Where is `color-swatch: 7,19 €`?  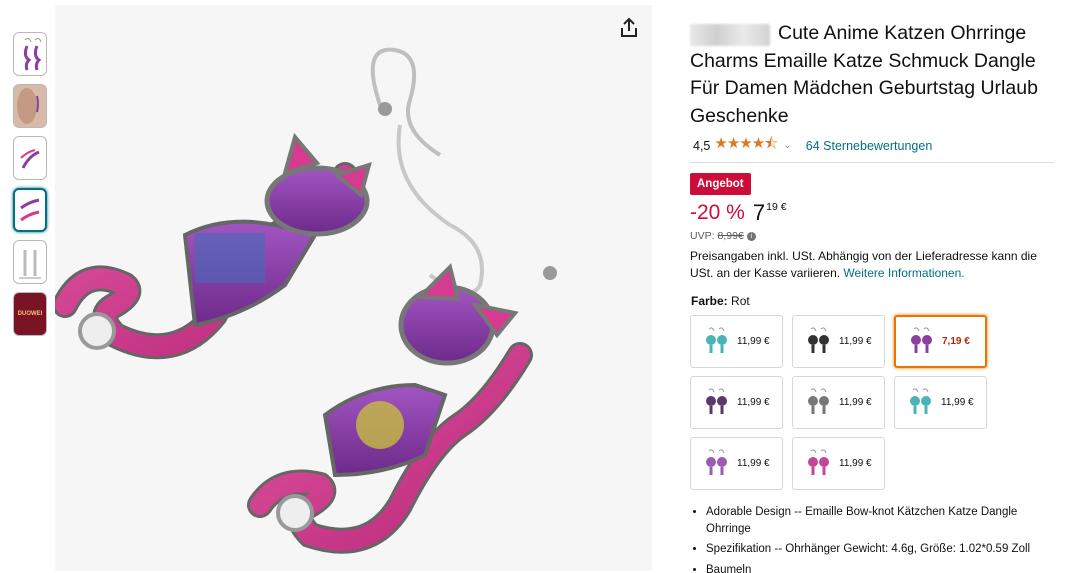
color-swatch: 7,19 € is located at coordinates (940, 341).